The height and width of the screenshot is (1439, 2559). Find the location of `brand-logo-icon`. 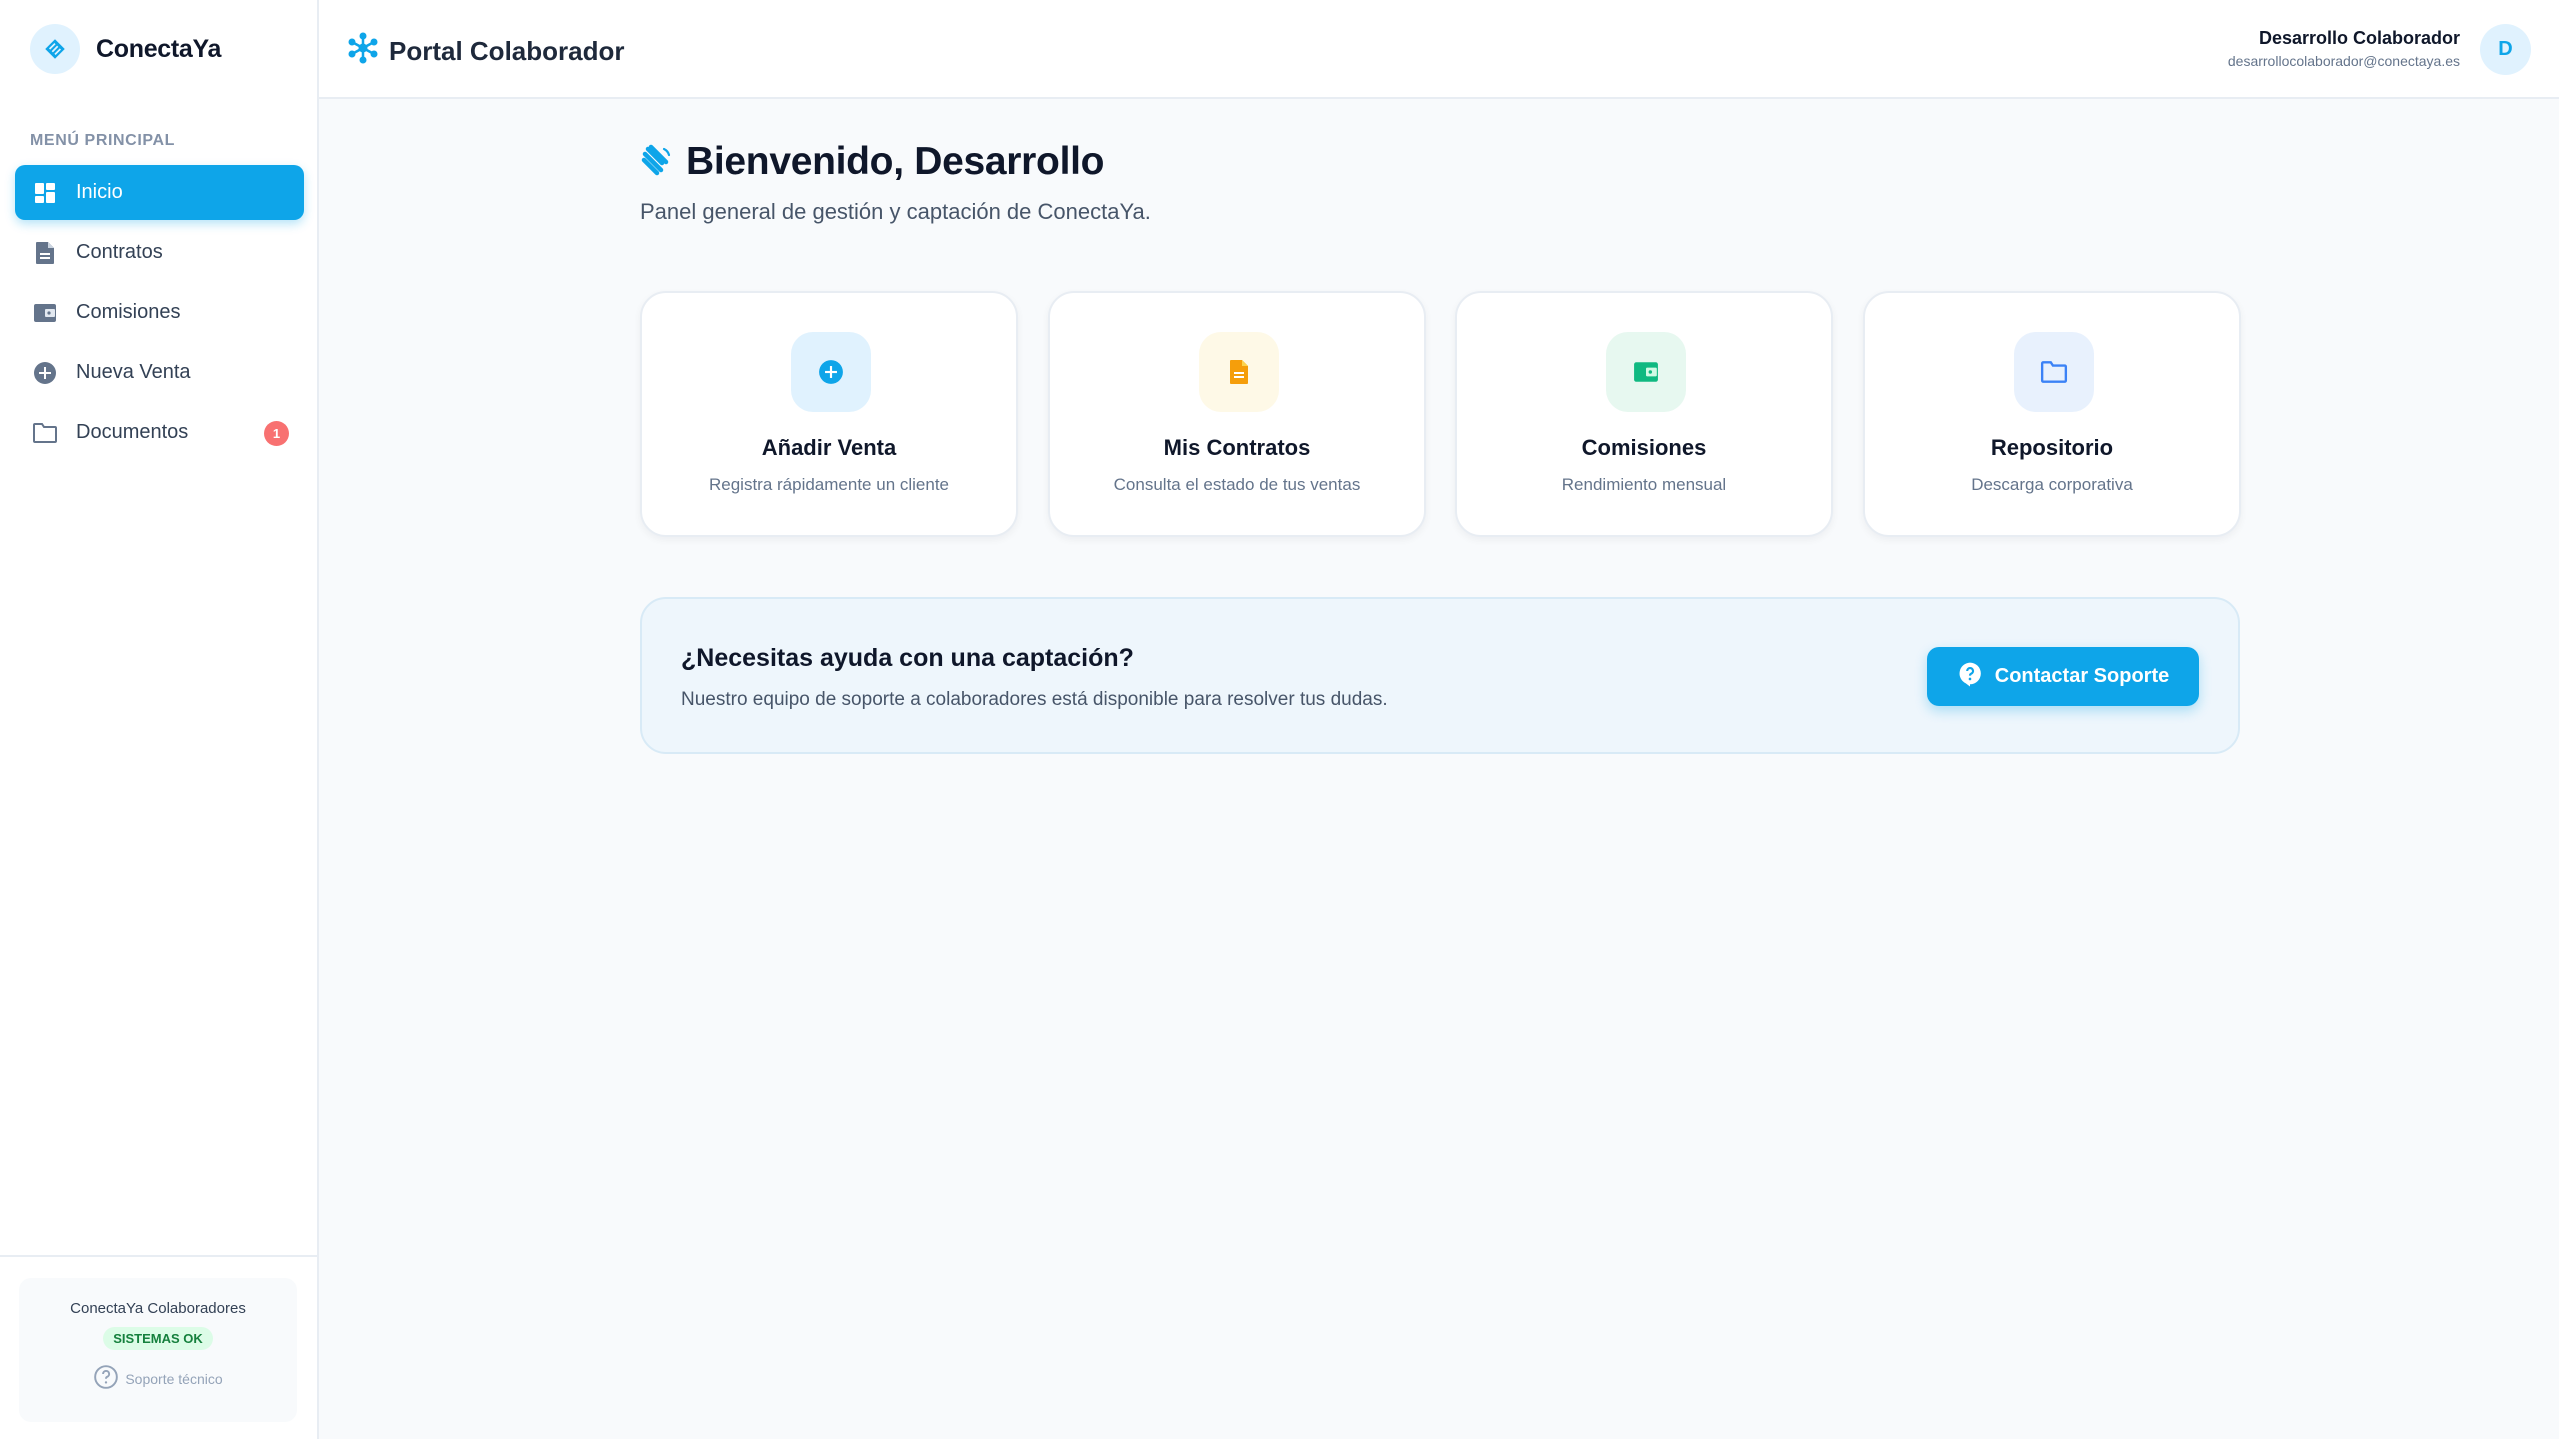

brand-logo-icon is located at coordinates (55, 49).